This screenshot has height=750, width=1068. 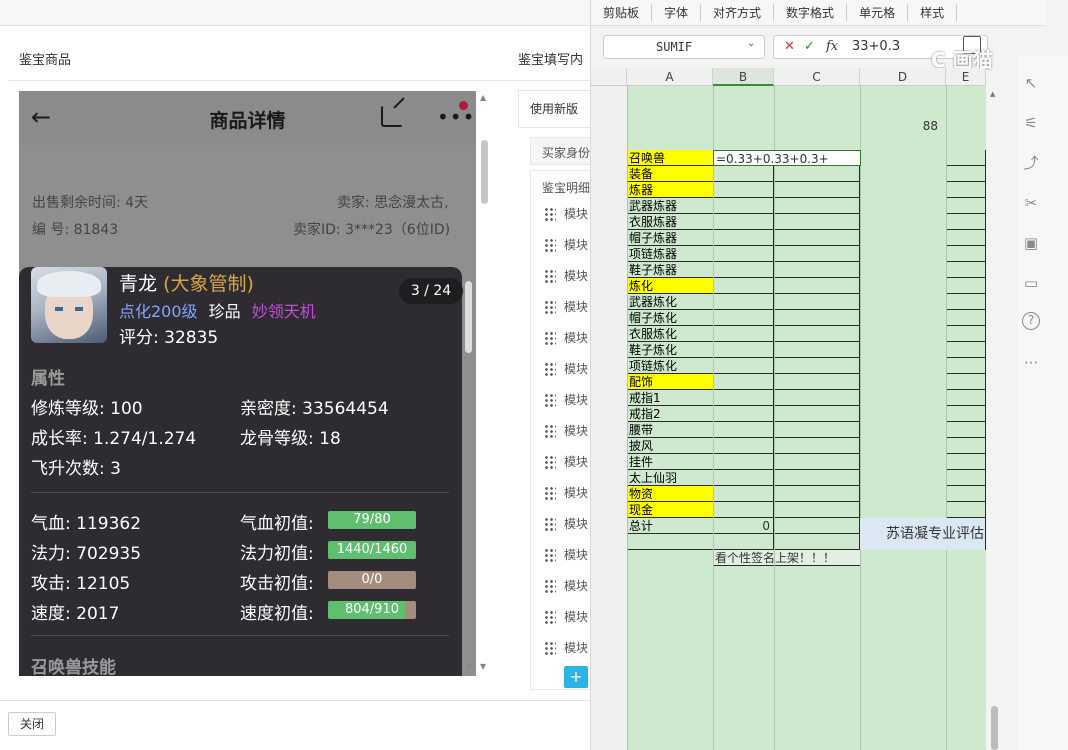 I want to click on cell-a: 武器炼器, so click(x=670, y=206).